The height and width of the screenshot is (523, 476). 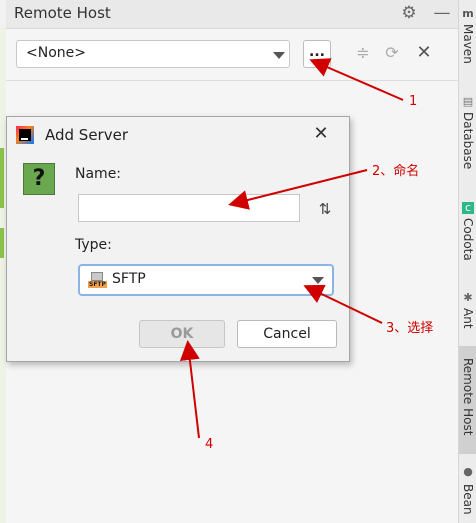 What do you see at coordinates (413, 101) in the screenshot?
I see `annotation-1: 1` at bounding box center [413, 101].